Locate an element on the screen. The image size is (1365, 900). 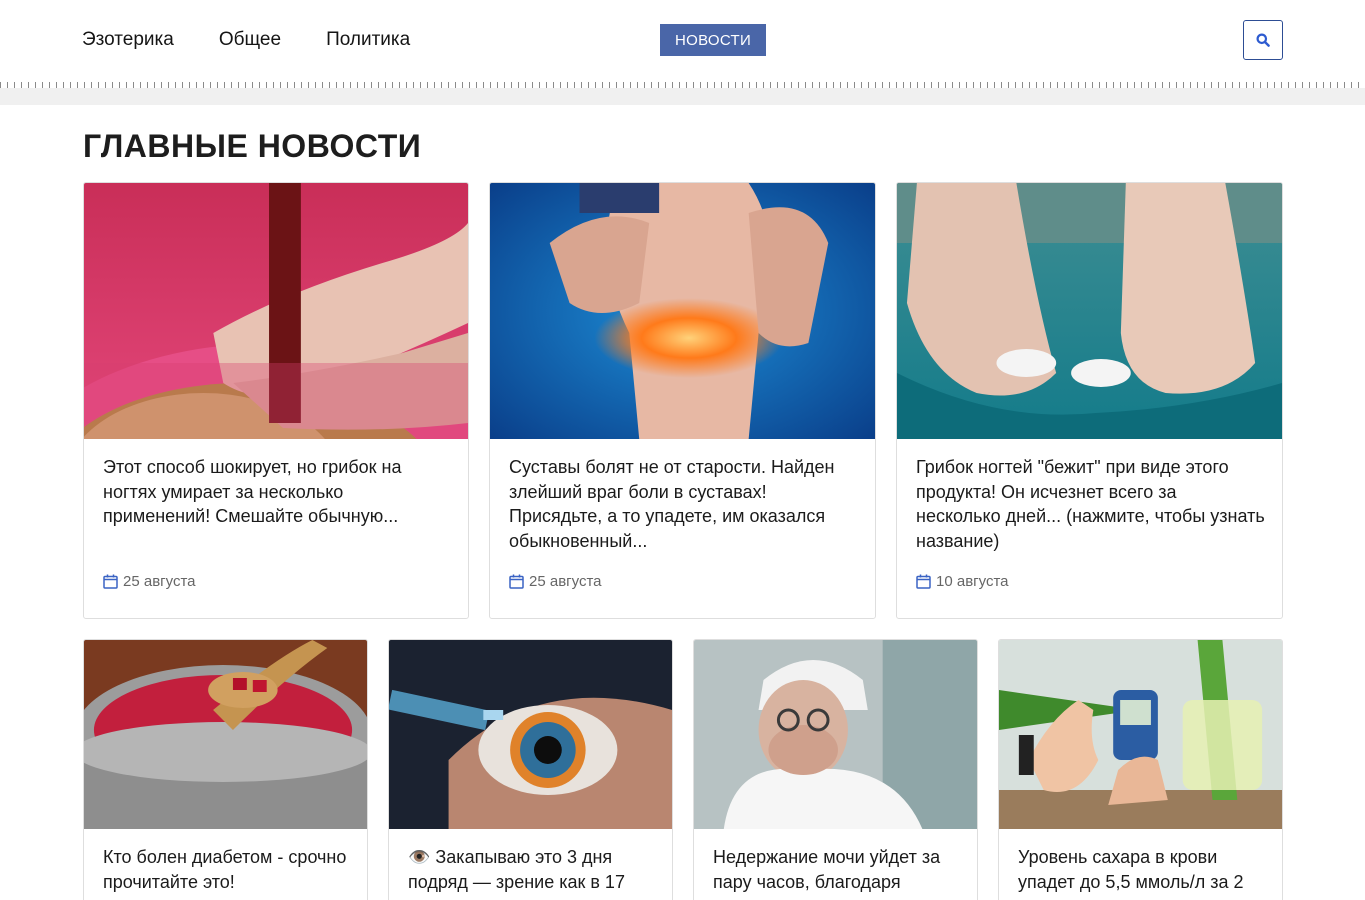
beet-pot-photo is located at coordinates (225, 734).